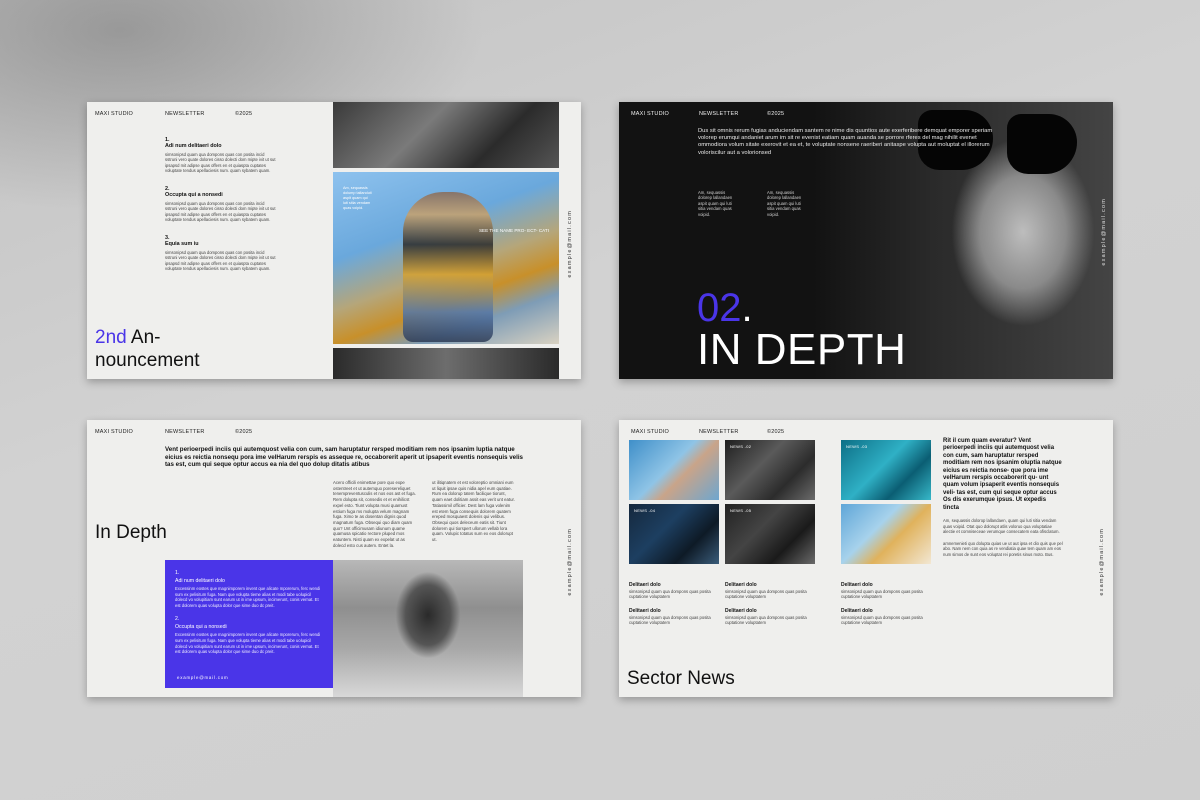 The height and width of the screenshot is (800, 1200). I want to click on section-number: 02., so click(725, 308).